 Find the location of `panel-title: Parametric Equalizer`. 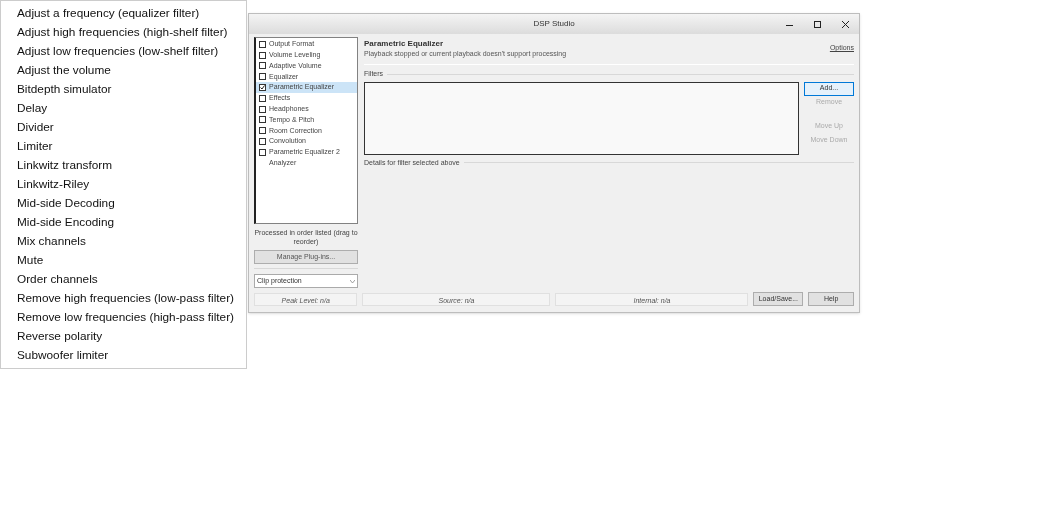

panel-title: Parametric Equalizer is located at coordinates (404, 44).